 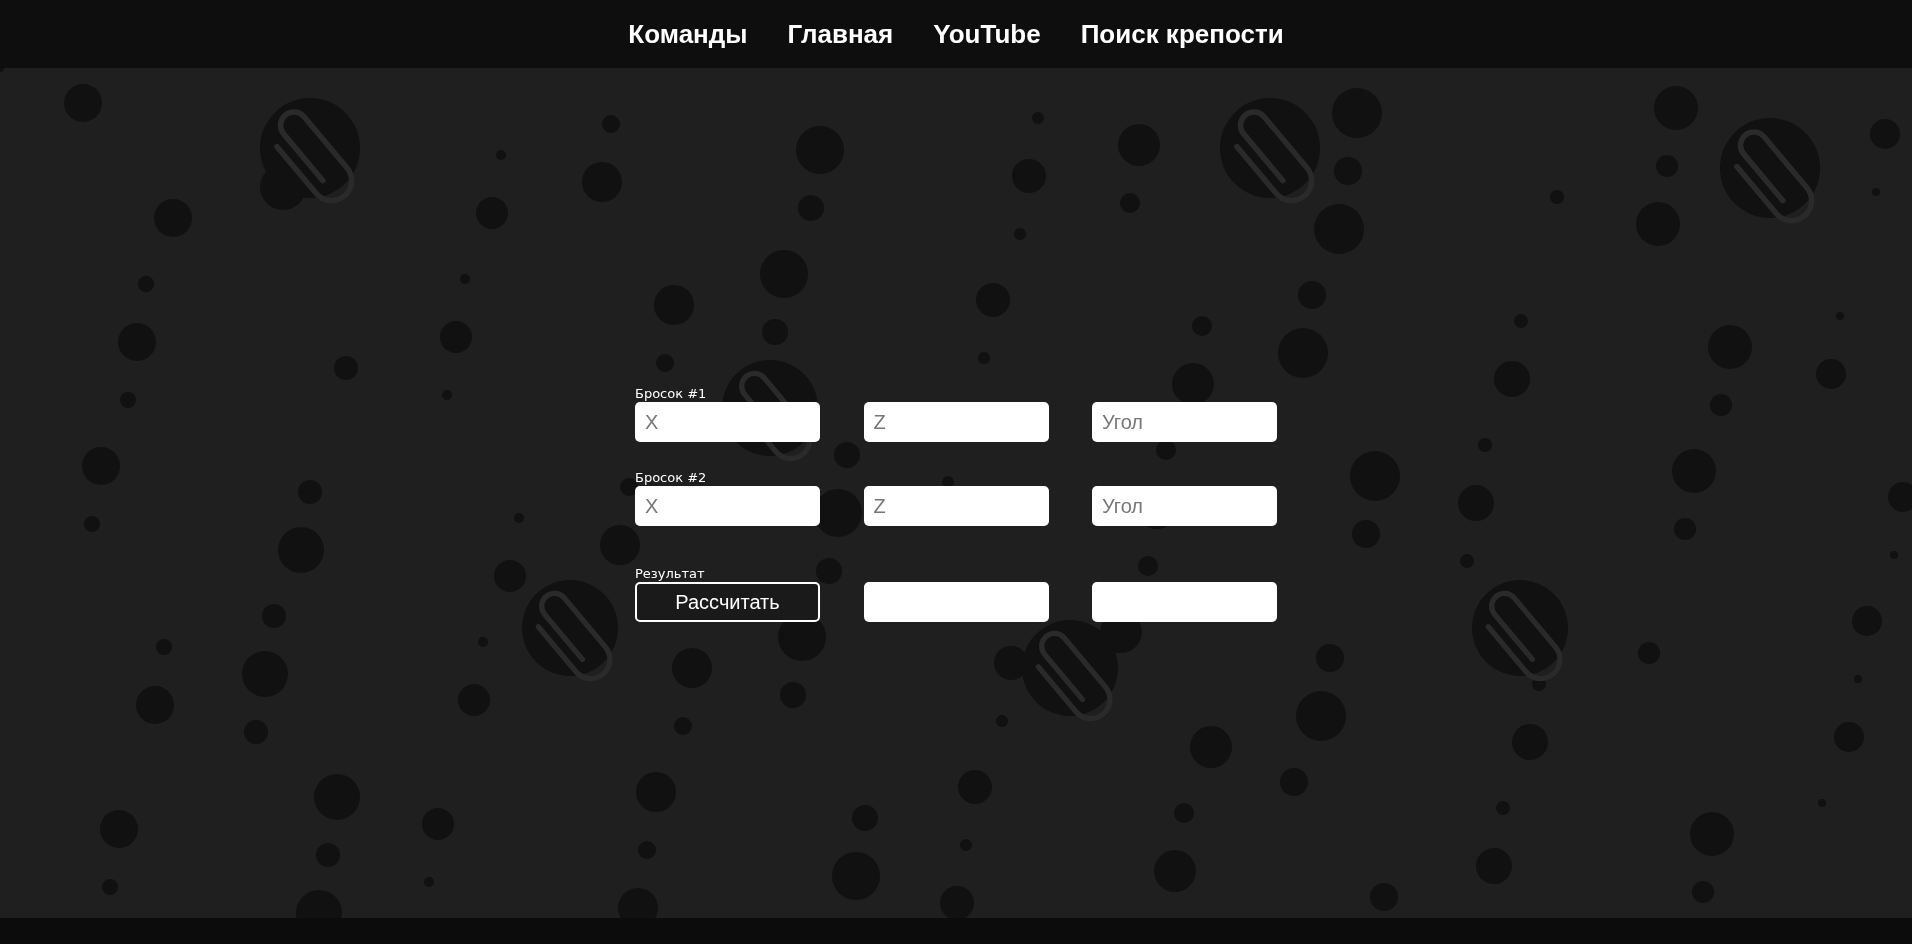 I want to click on field-label: Бросок #2, so click(x=671, y=478).